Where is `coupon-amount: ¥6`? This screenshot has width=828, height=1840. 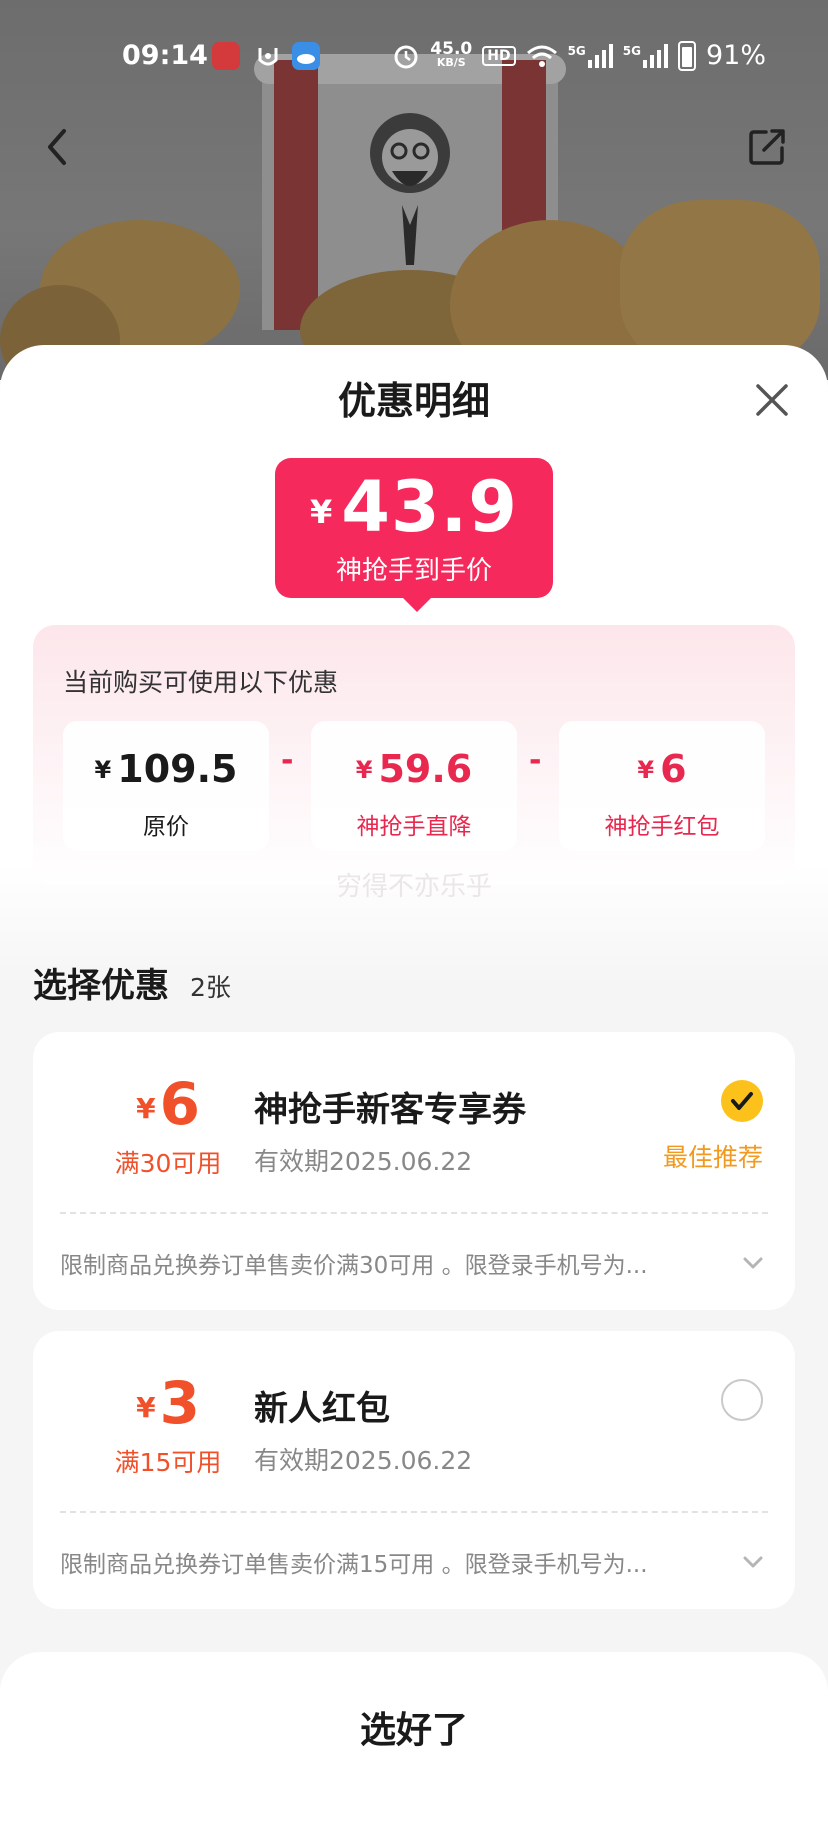
coupon-amount: ¥6 is located at coordinates (168, 1104).